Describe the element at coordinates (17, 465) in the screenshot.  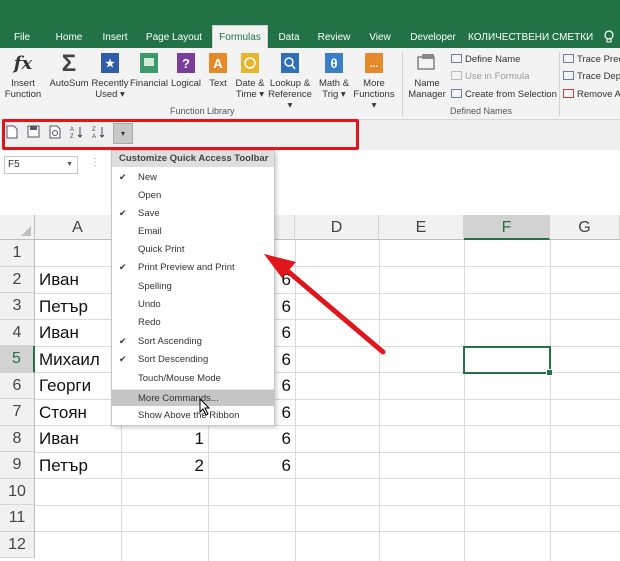
I see `row-header-9: 9` at that location.